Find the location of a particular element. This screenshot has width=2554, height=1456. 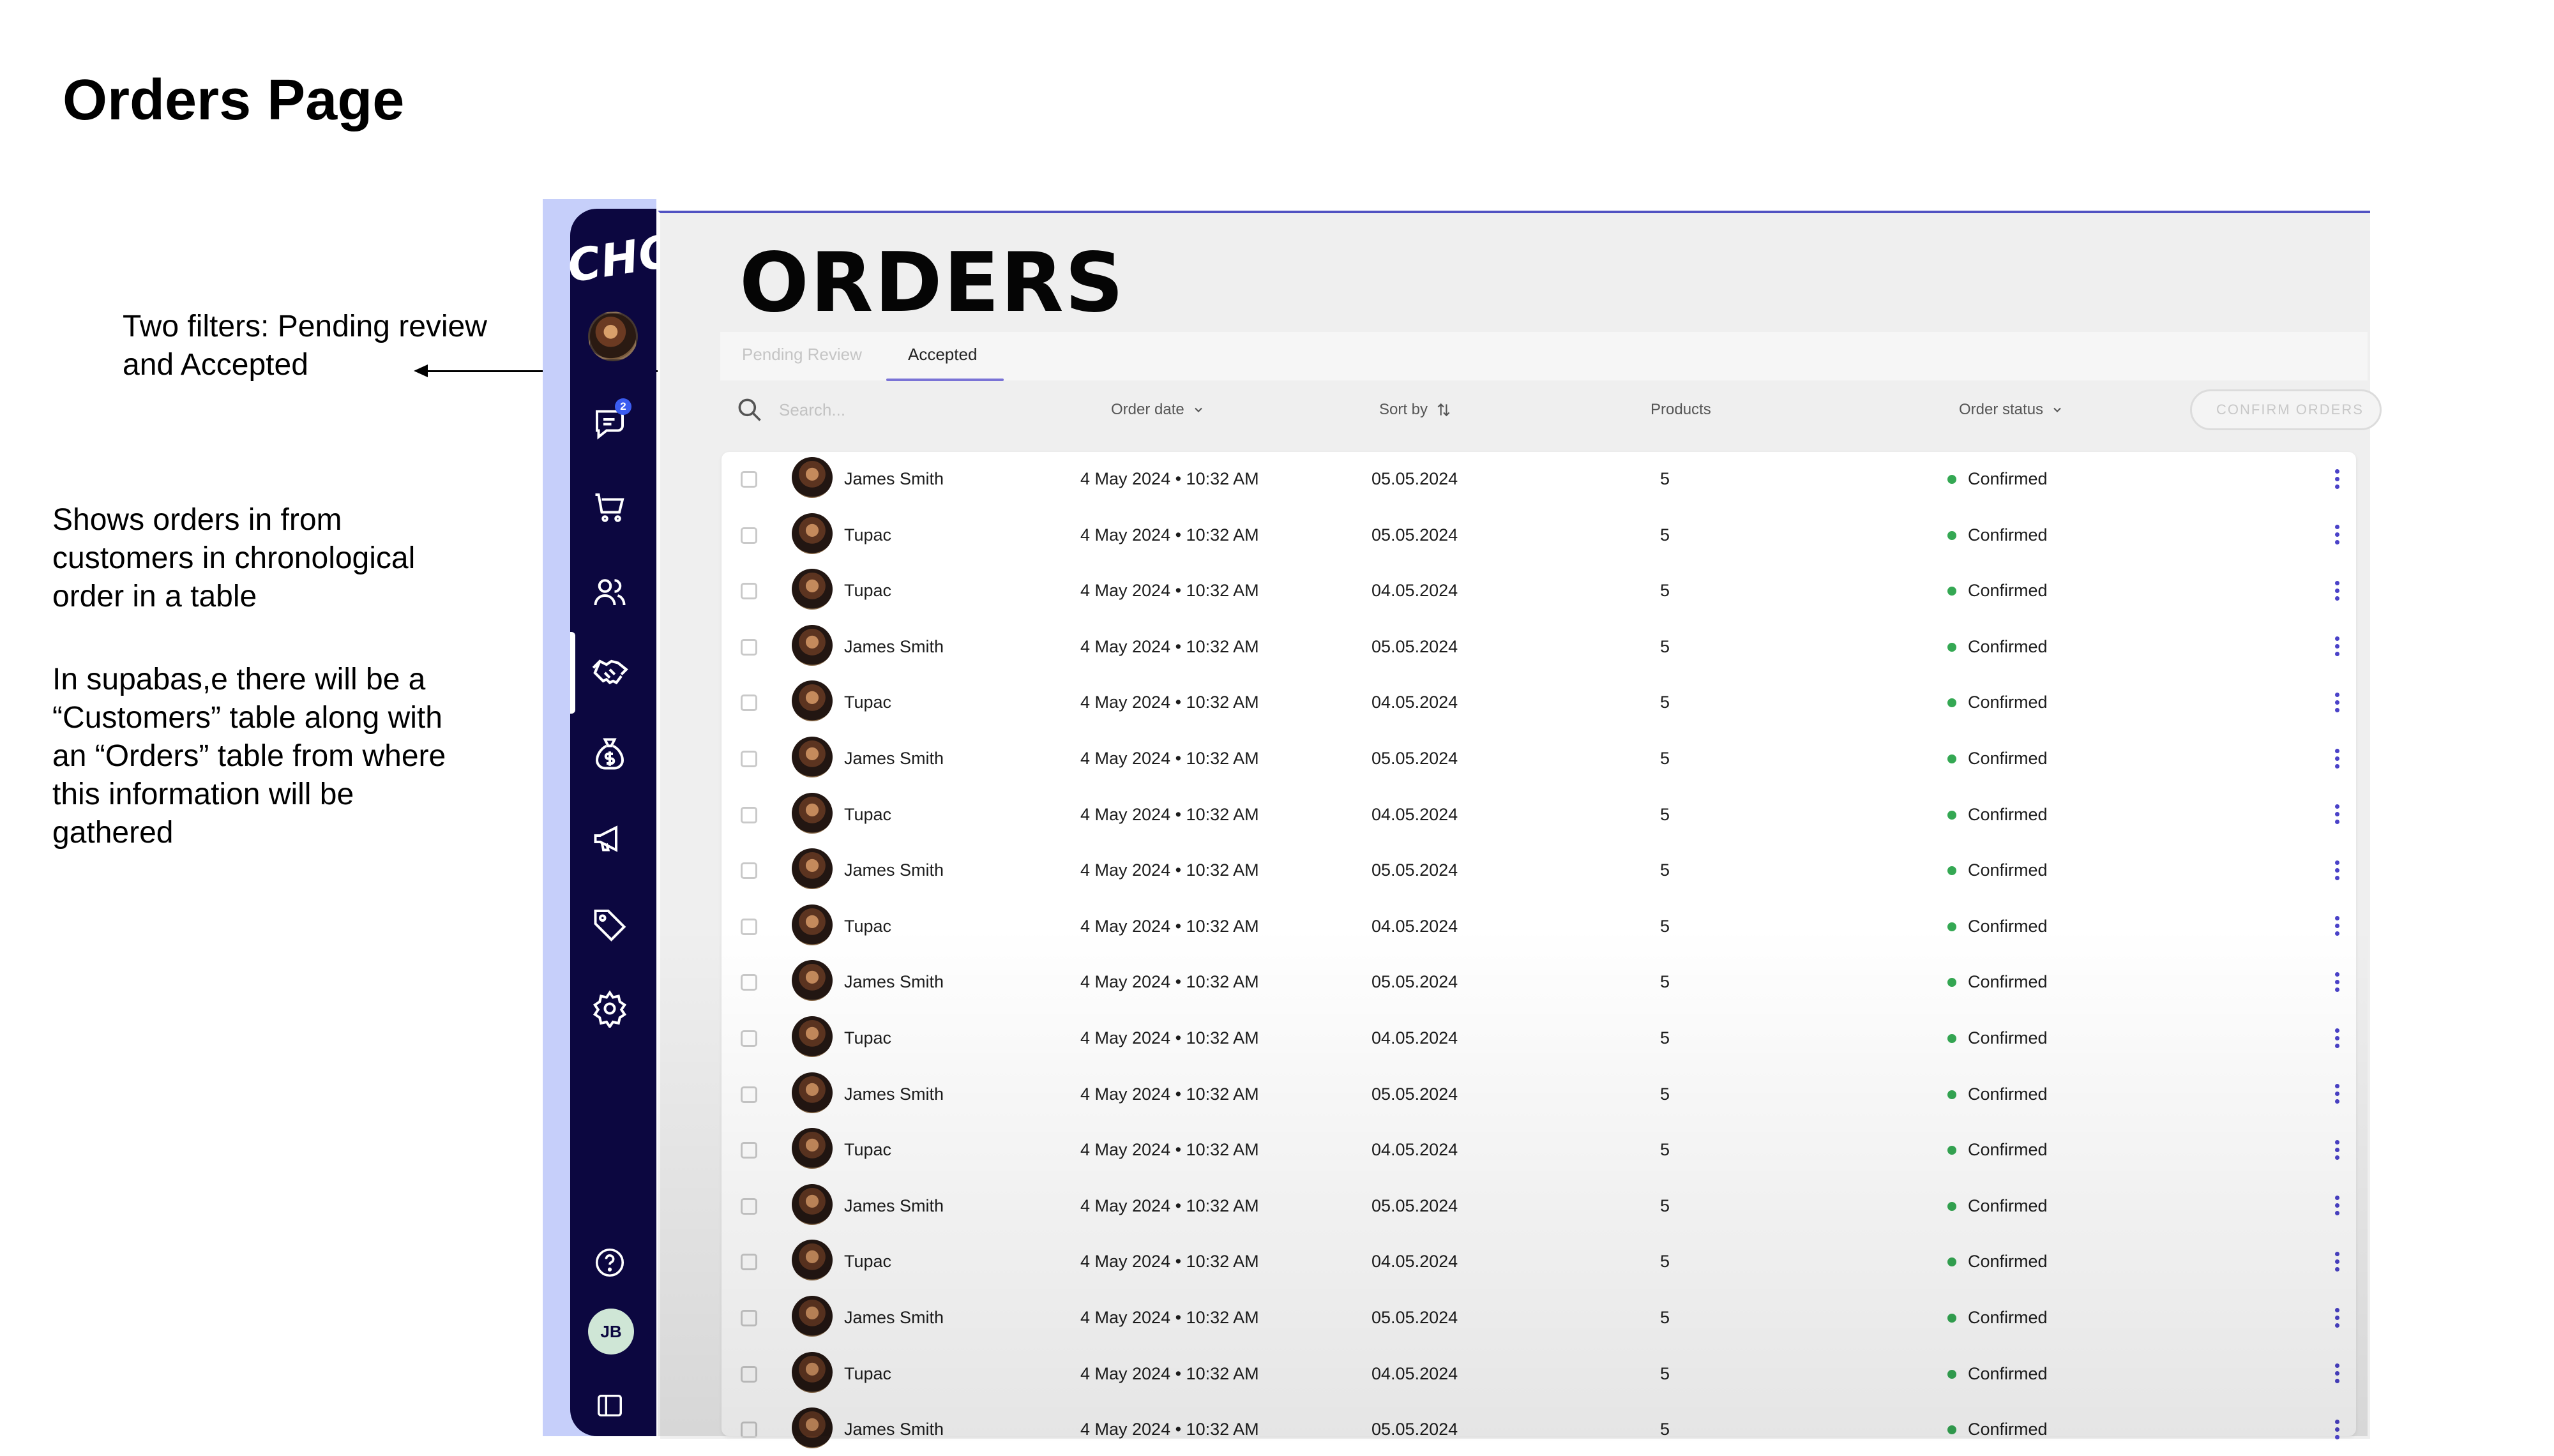

order-status-filter: Order status is located at coordinates (2011, 410).